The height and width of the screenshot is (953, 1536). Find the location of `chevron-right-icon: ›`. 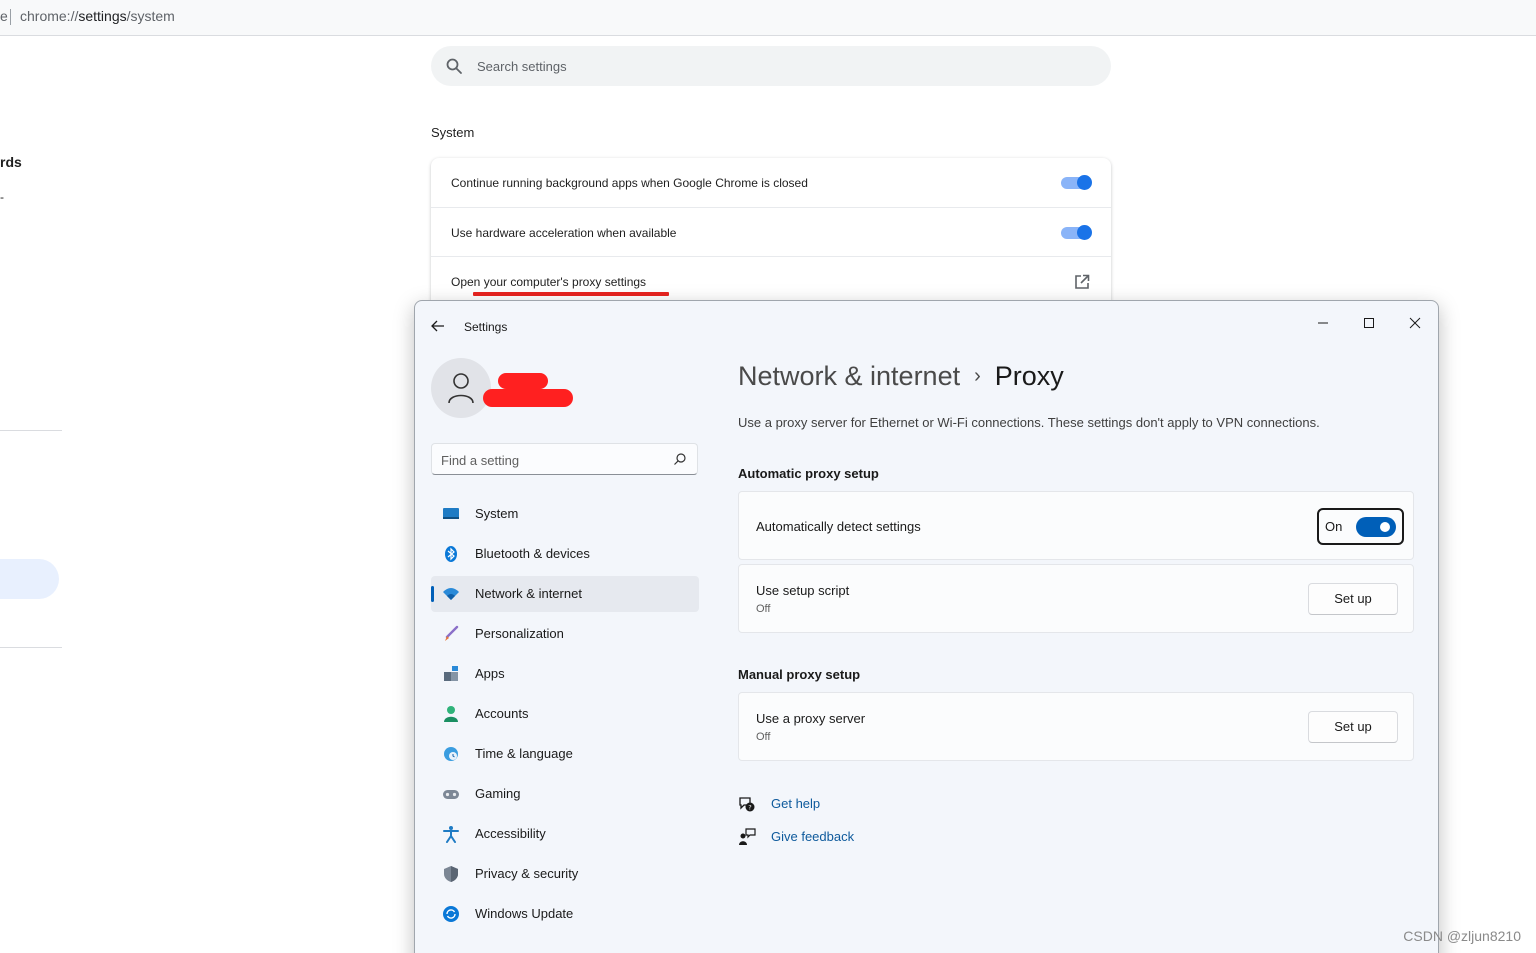

chevron-right-icon: › is located at coordinates (977, 376).